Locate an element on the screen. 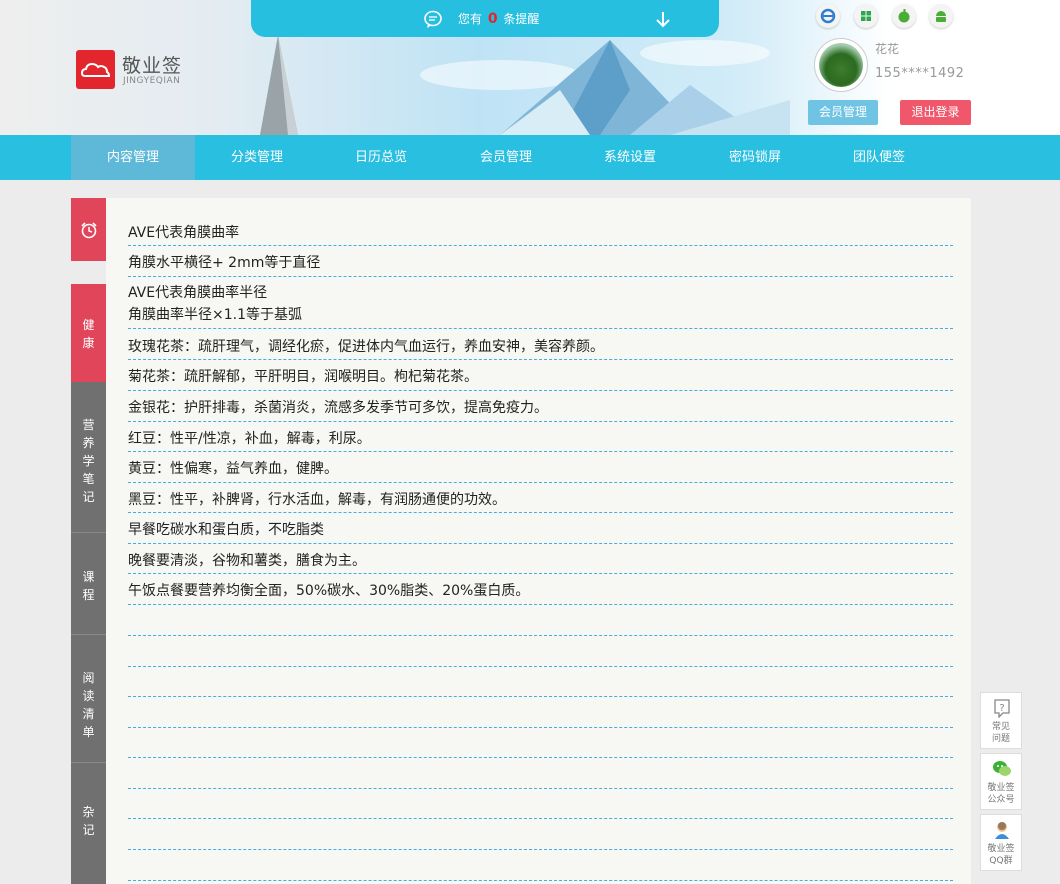 This screenshot has width=1060, height=884. main-nav: 内容管理 分类管理 日历总览 会员管理 系统设置 密码锁屏 团队便签 is located at coordinates (530, 157).